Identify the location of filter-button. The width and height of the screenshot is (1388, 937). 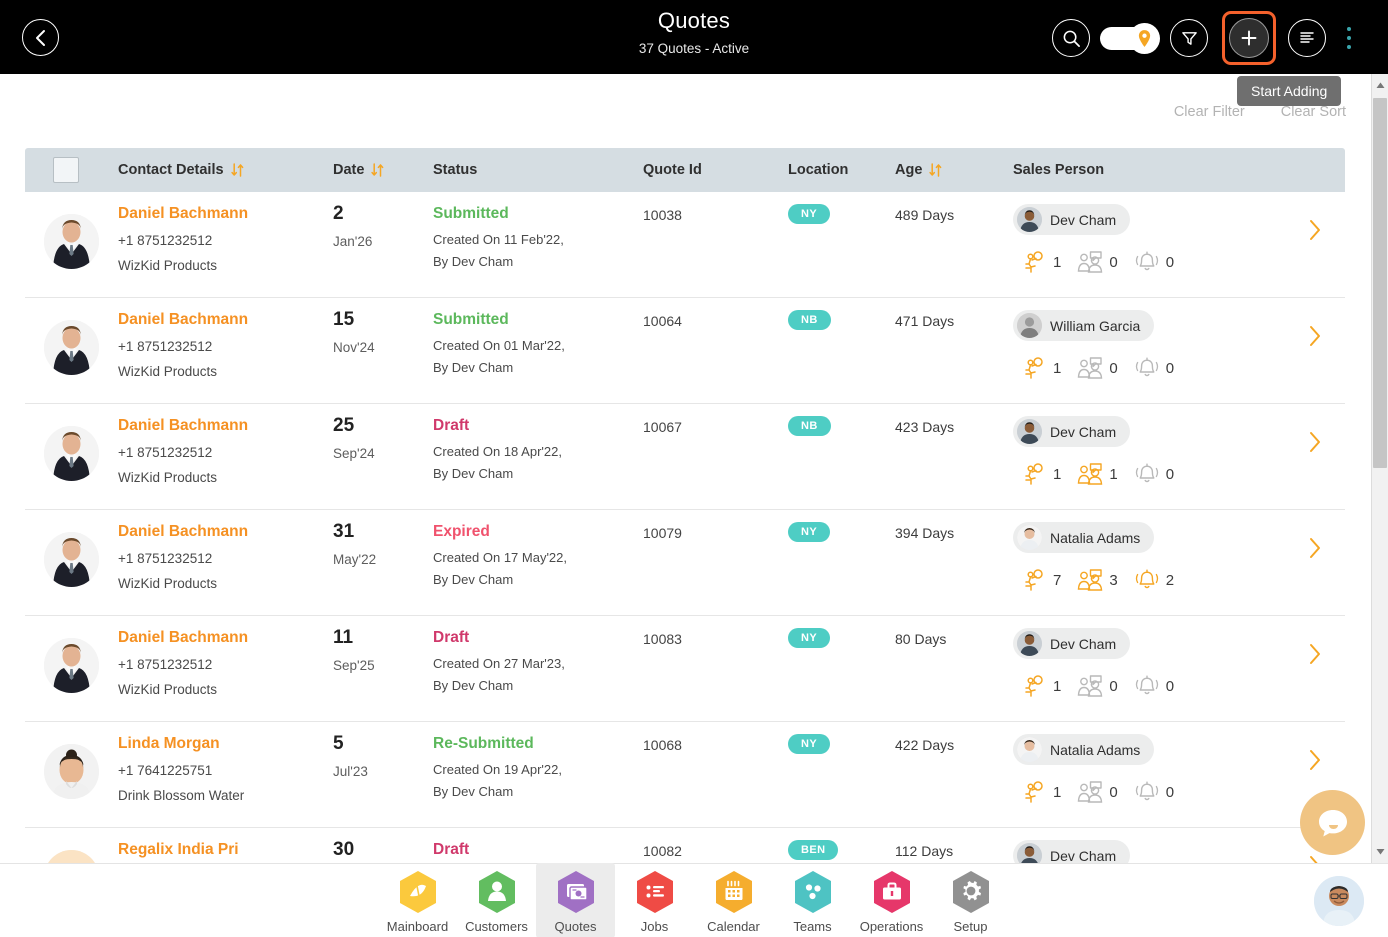
(1189, 38).